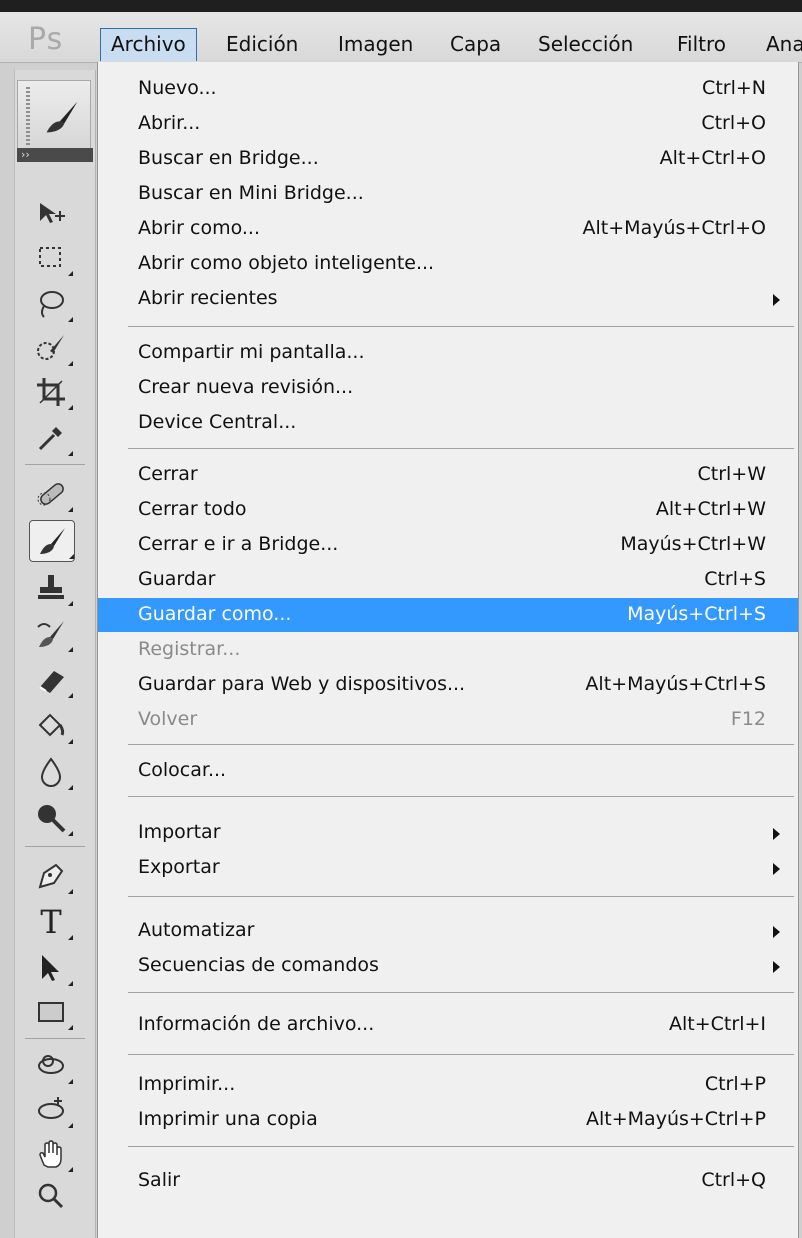 This screenshot has height=1238, width=802. What do you see at coordinates (448, 580) in the screenshot?
I see `menu-item-guardar: Guardar Ctrl+S` at bounding box center [448, 580].